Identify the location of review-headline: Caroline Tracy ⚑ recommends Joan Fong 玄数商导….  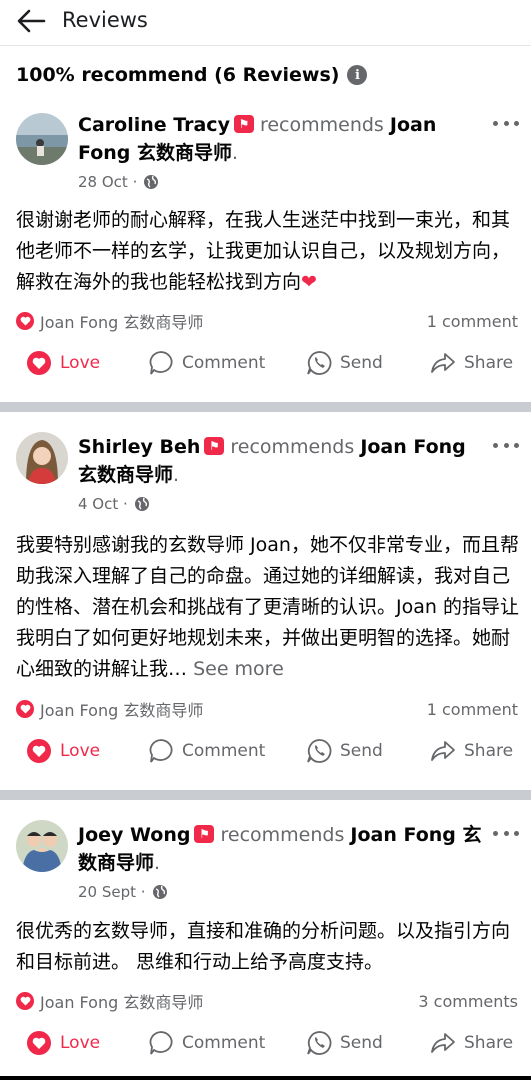
(257, 139).